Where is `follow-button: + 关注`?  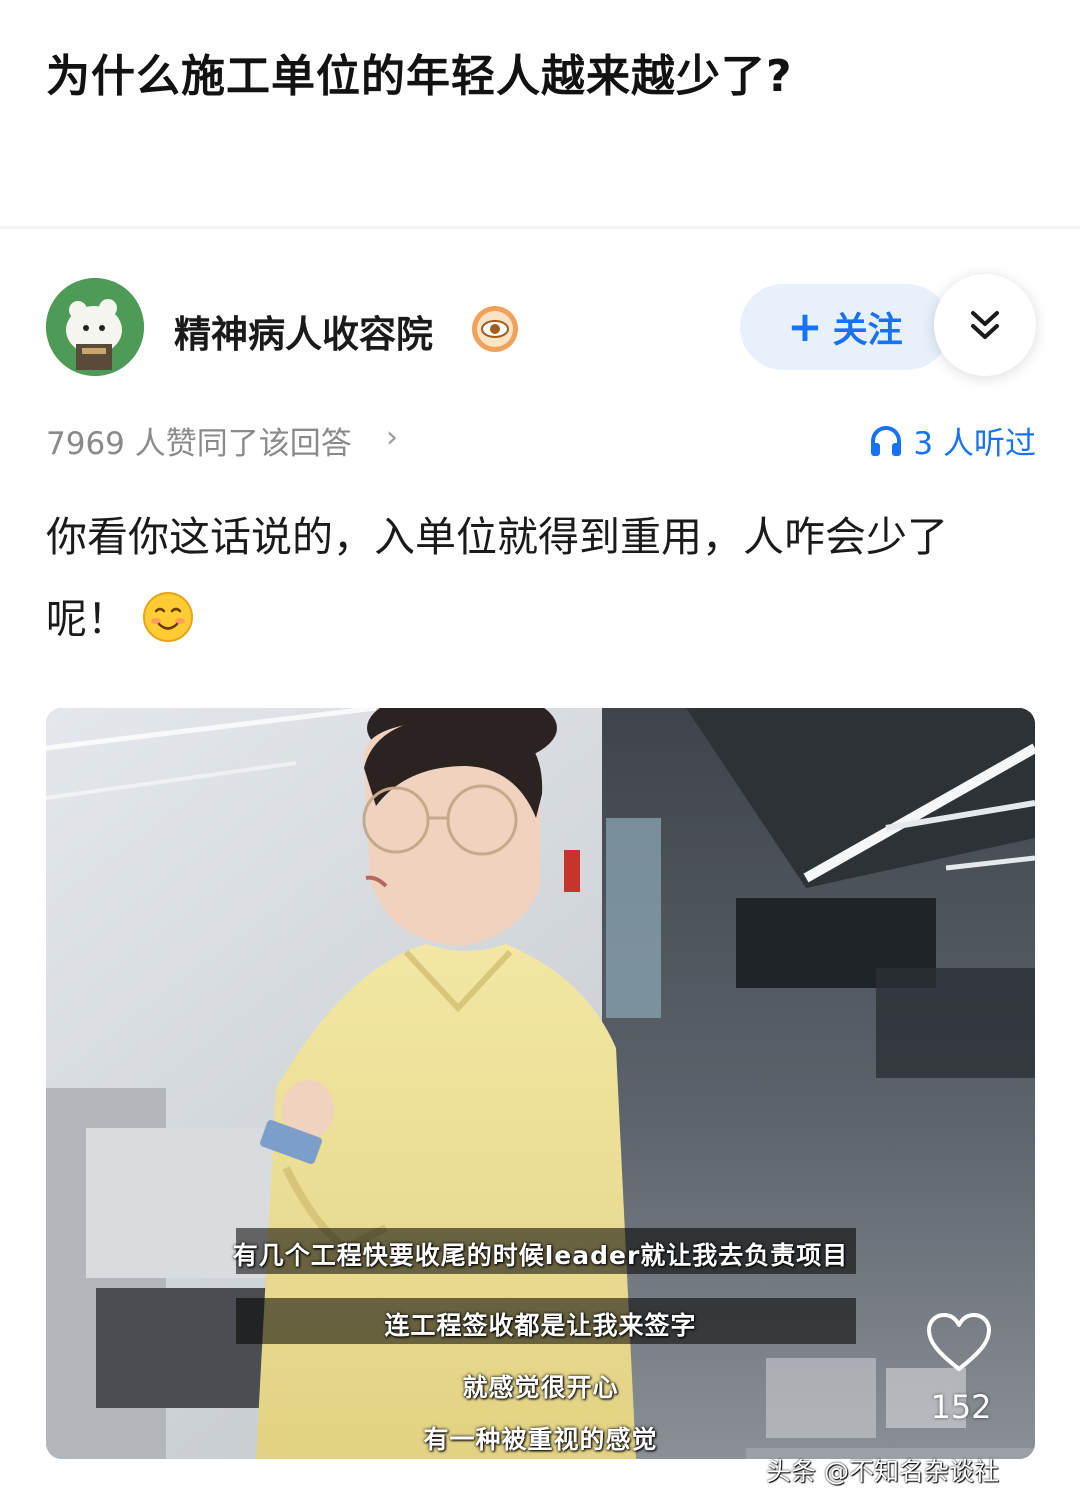 follow-button: + 关注 is located at coordinates (845, 327).